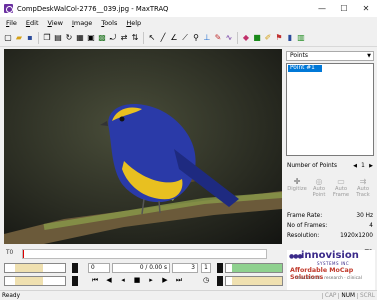 This screenshot has height=300, width=377. I want to click on pen-tool-icon: ✎, so click(218, 37).